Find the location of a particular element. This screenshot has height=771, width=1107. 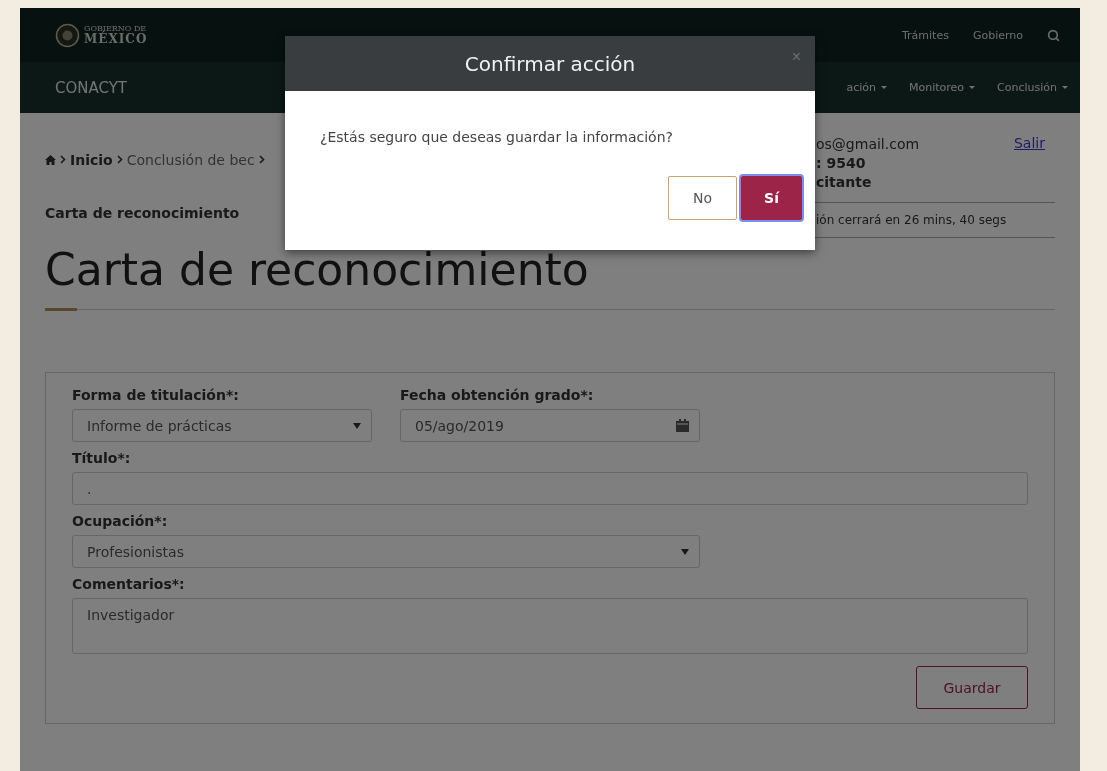

user-email: os@gmail.com is located at coordinates (868, 144).